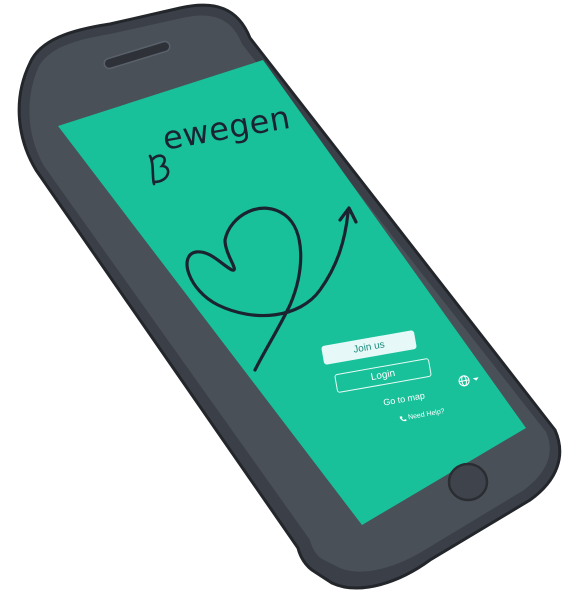 The height and width of the screenshot is (599, 567). What do you see at coordinates (464, 381) in the screenshot?
I see `globe-icon` at bounding box center [464, 381].